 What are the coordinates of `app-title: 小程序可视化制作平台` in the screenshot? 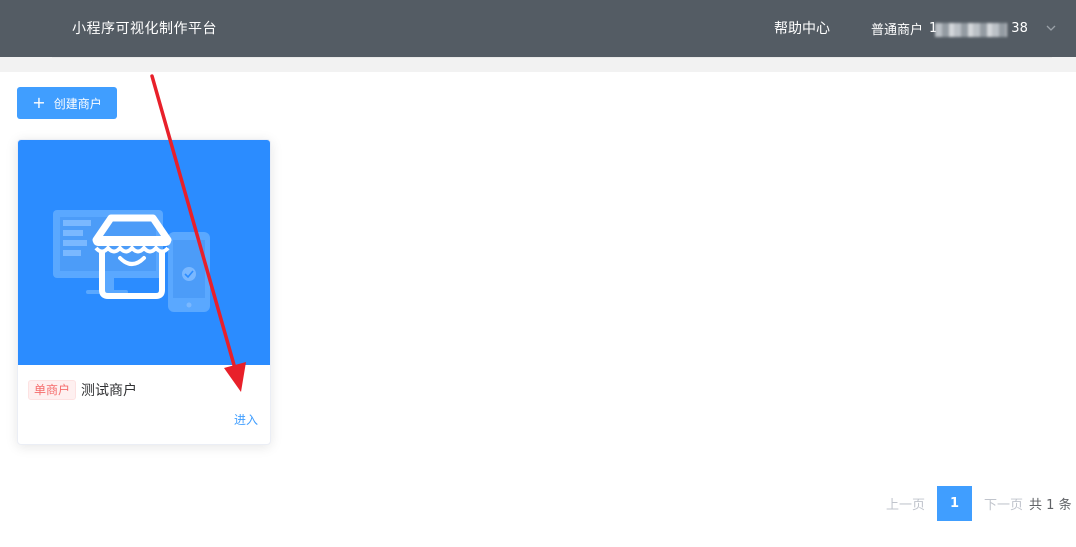 It's located at (144, 29).